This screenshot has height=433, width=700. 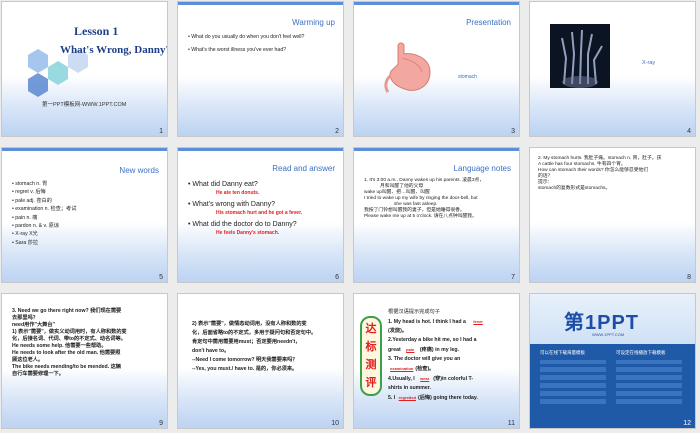 I want to click on slide-thumbnail-3: Presentation stomach 3, so click(x=436, y=69).